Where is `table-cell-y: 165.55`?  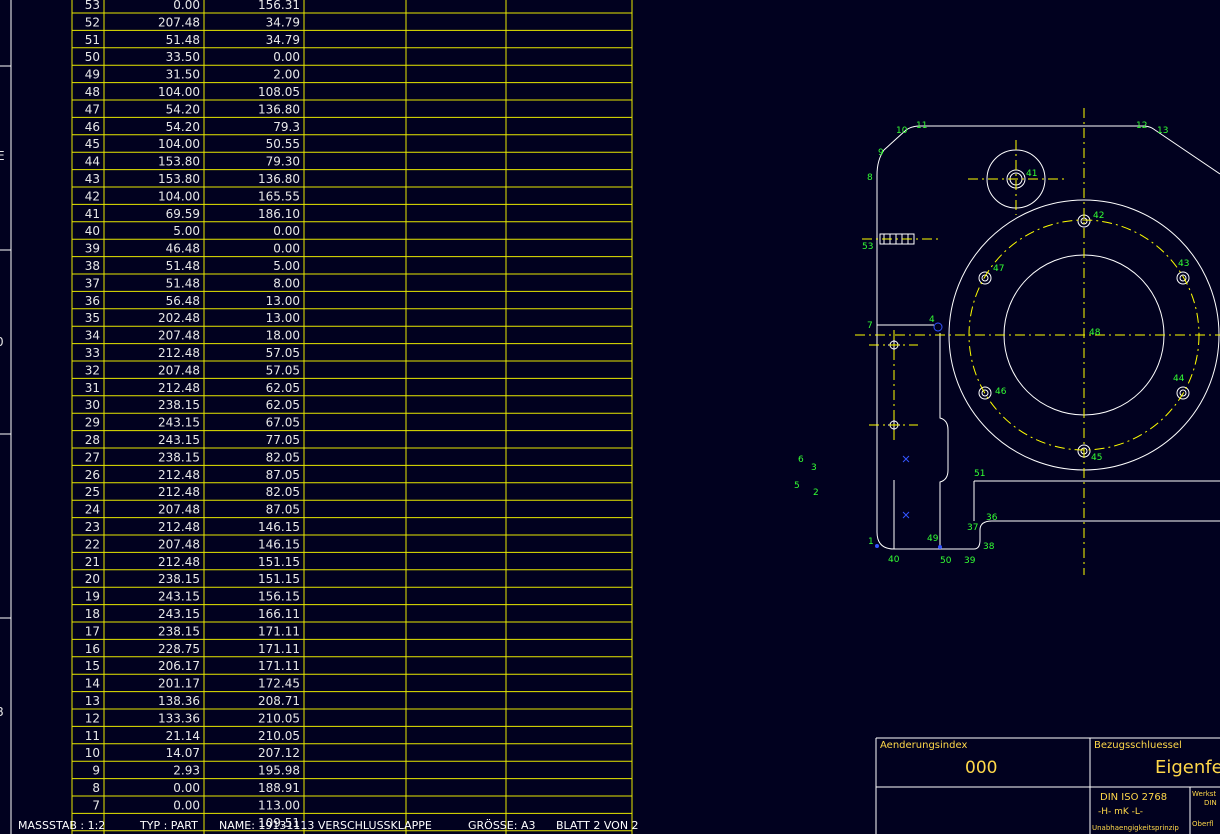 table-cell-y: 165.55 is located at coordinates (279, 196).